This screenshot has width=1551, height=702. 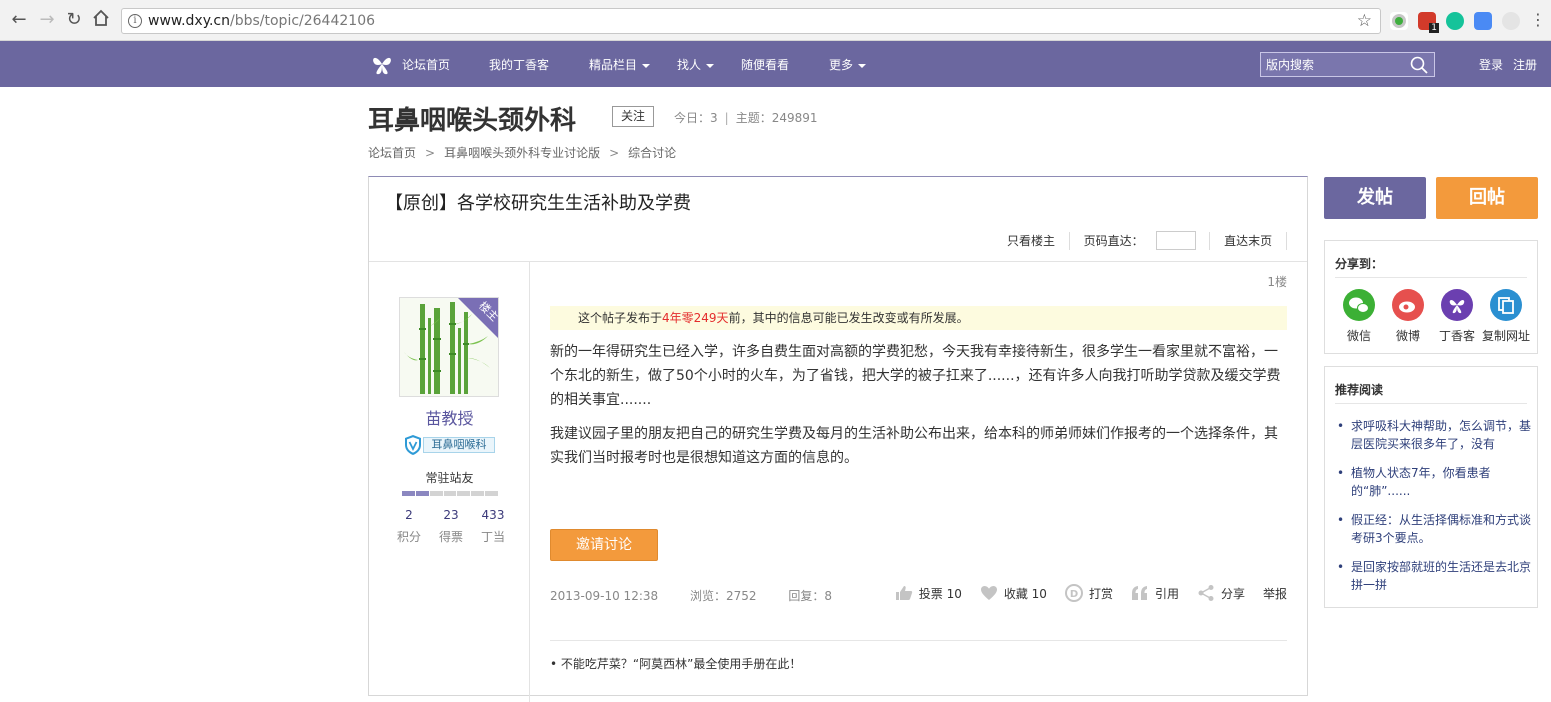 What do you see at coordinates (705, 595) in the screenshot?
I see `post-meta: 2013-09-10 12:38 浏览：2752 回复：8` at bounding box center [705, 595].